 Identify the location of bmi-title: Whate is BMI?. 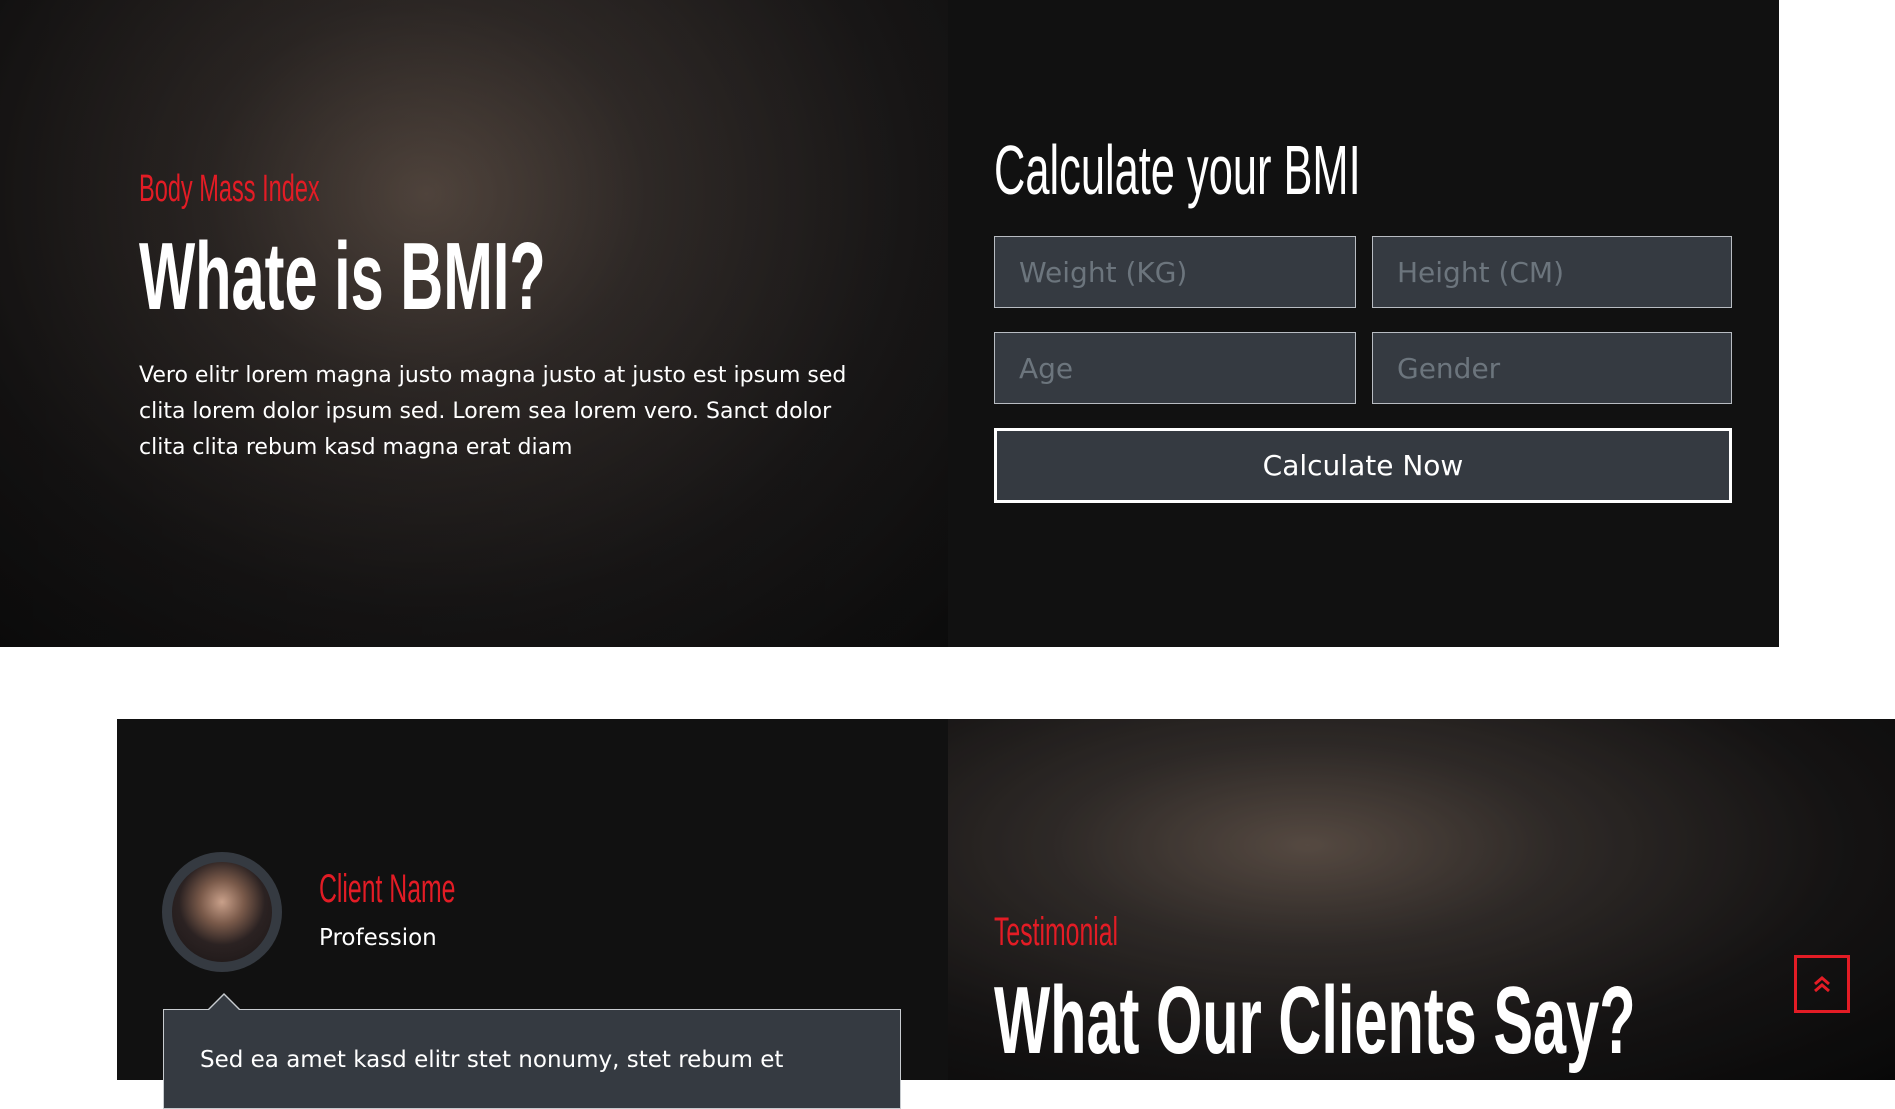
(342, 276).